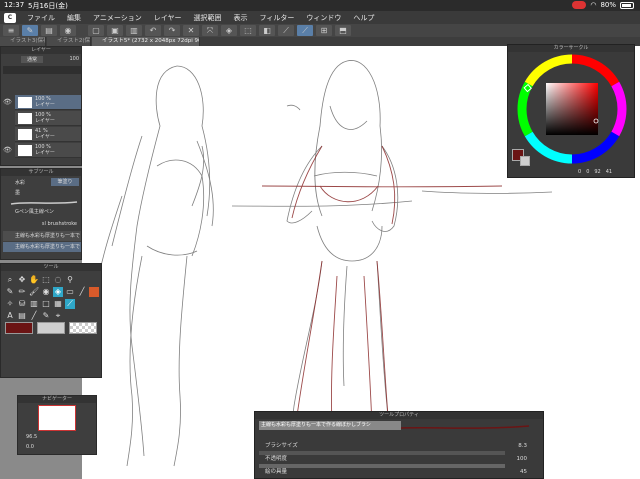  Describe the element at coordinates (572, 109) in the screenshot. I see `hue-ring` at that location.